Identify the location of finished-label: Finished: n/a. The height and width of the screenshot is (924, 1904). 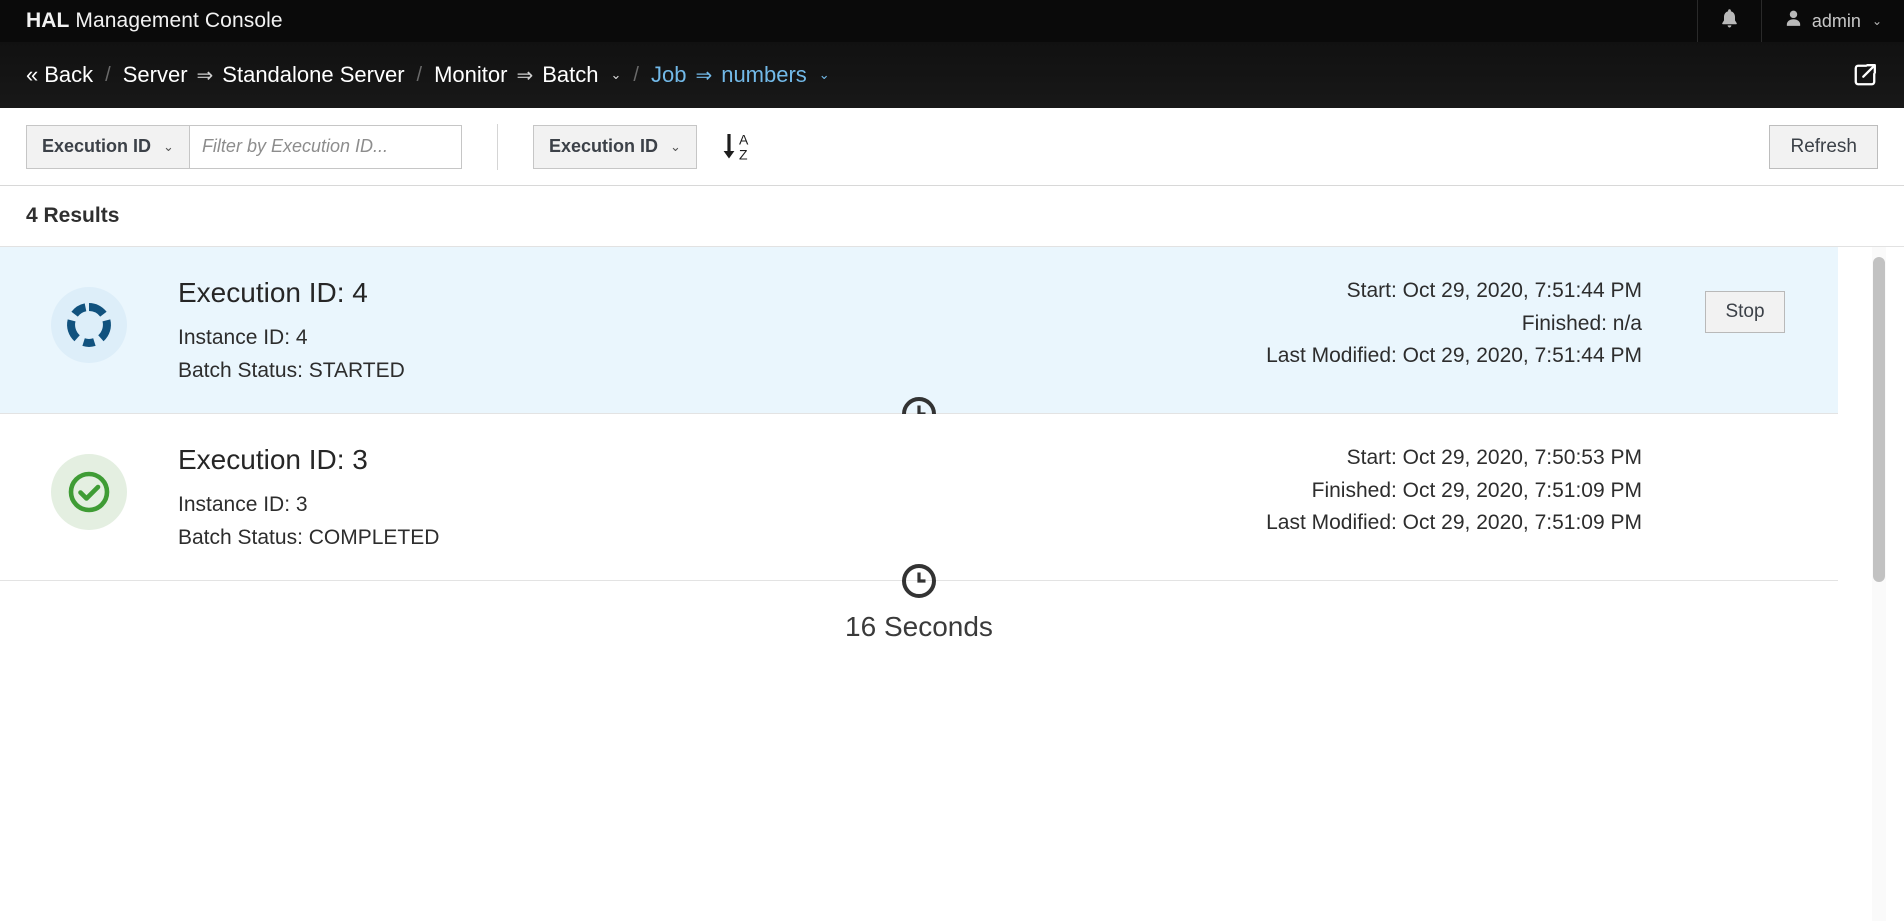
(1581, 323).